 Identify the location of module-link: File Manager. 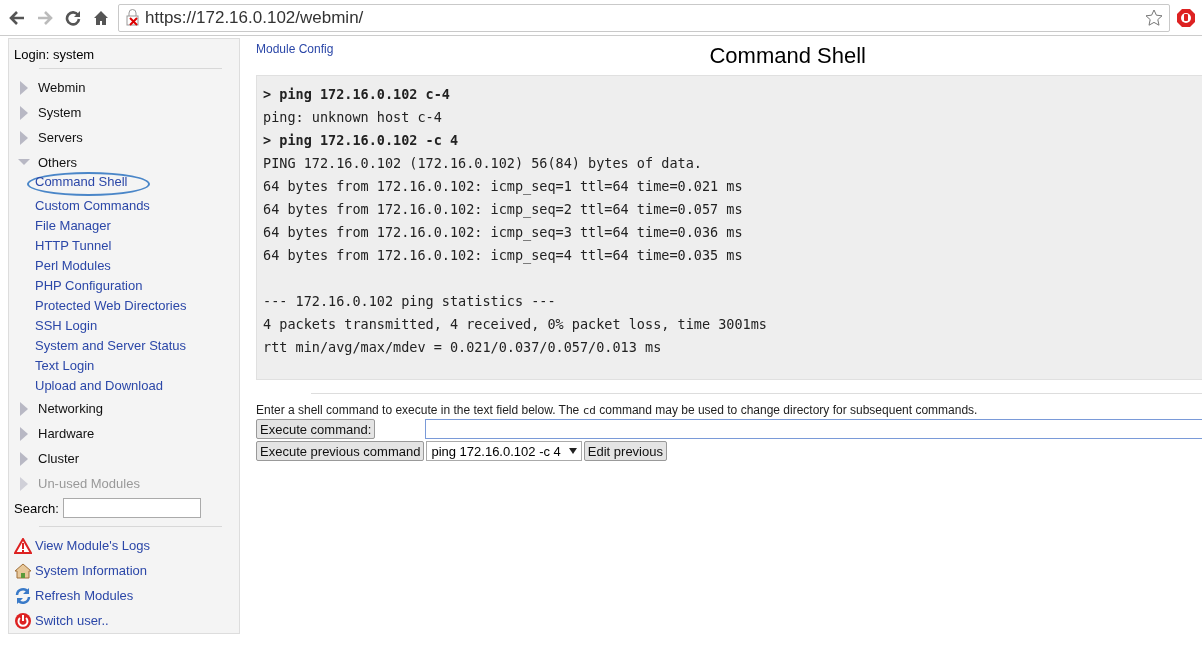
(77, 226).